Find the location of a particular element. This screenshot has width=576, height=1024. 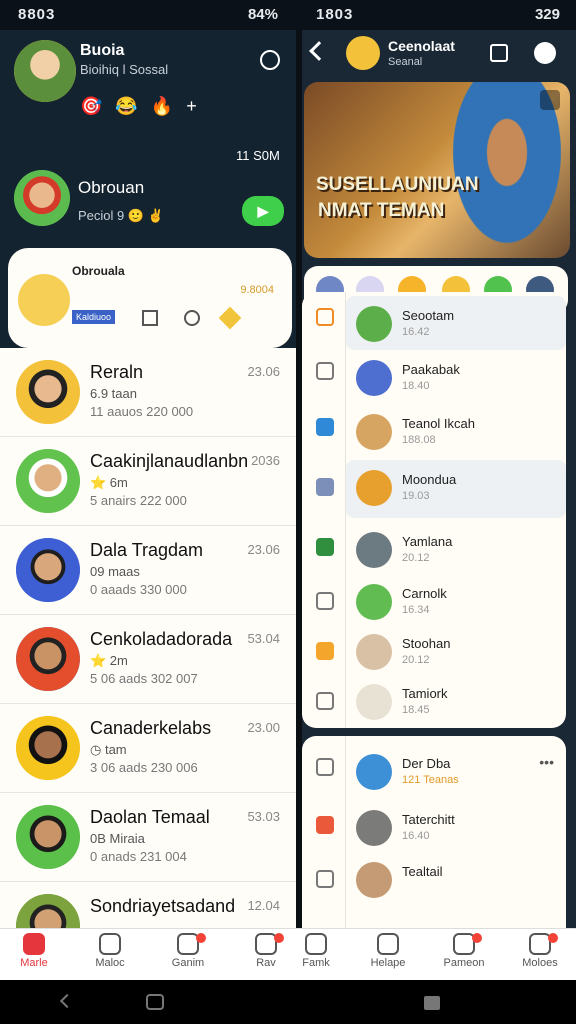

search-nav-icon is located at coordinates (316, 944).